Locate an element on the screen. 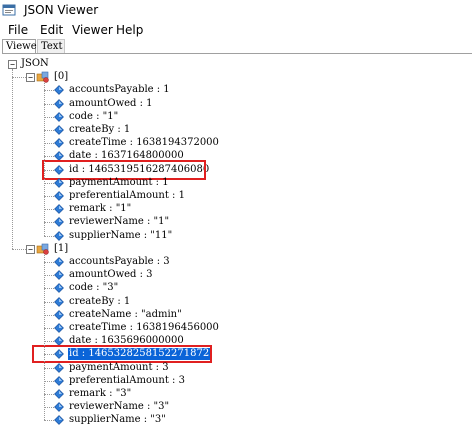  tree-node-field-label: preferentialAmount : 3 is located at coordinates (127, 380).